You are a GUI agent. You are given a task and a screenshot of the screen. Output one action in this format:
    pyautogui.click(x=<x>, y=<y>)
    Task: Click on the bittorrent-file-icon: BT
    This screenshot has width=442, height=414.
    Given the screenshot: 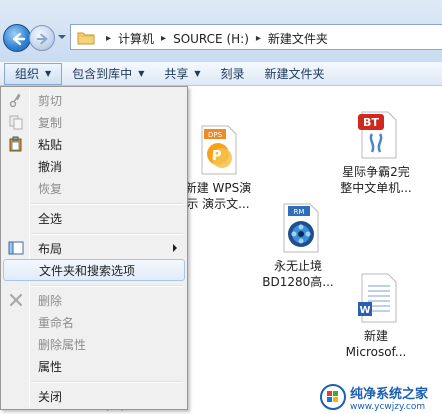 What is the action you would take?
    pyautogui.click(x=376, y=134)
    